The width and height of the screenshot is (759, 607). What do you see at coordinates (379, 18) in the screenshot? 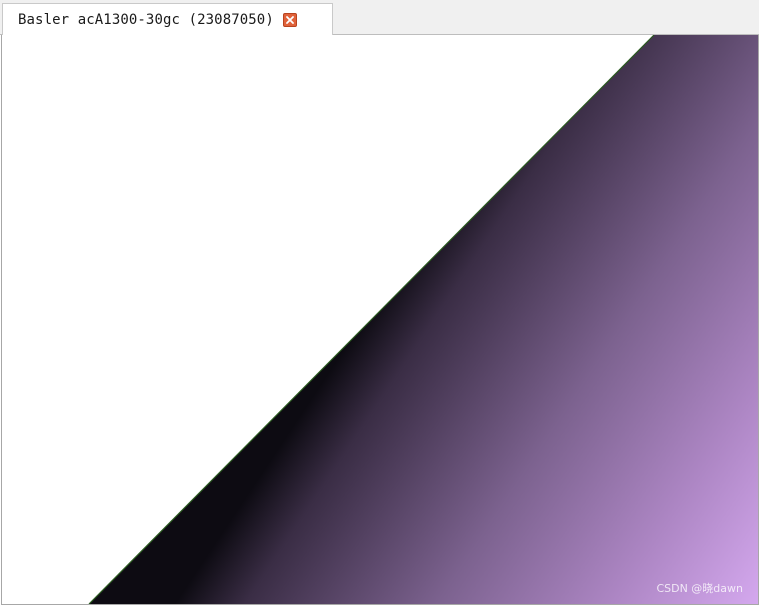
I see `tab-bar: Basler acA1300-30gc (23087050)` at bounding box center [379, 18].